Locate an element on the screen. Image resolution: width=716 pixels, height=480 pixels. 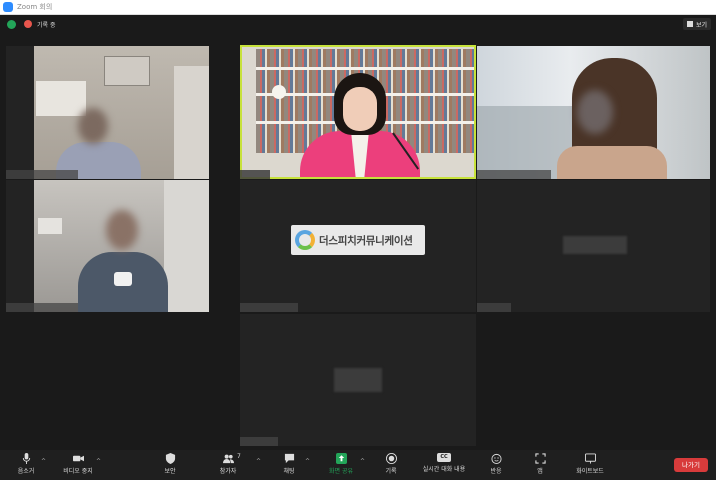
closed-caption-icon: CC is located at coordinates (444, 457).